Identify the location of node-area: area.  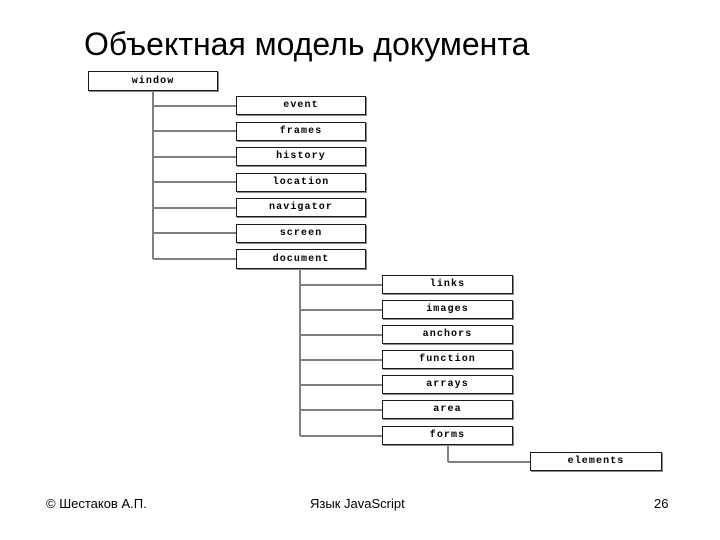
(447, 409).